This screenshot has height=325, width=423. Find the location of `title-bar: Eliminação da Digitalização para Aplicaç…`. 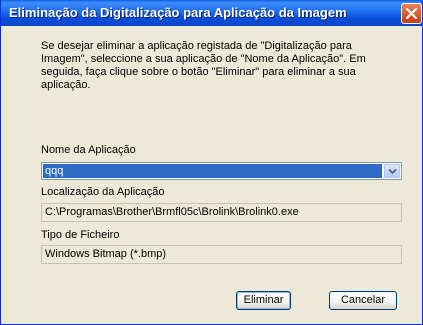

title-bar: Eliminação da Digitalização para Aplicaç… is located at coordinates (211, 13).